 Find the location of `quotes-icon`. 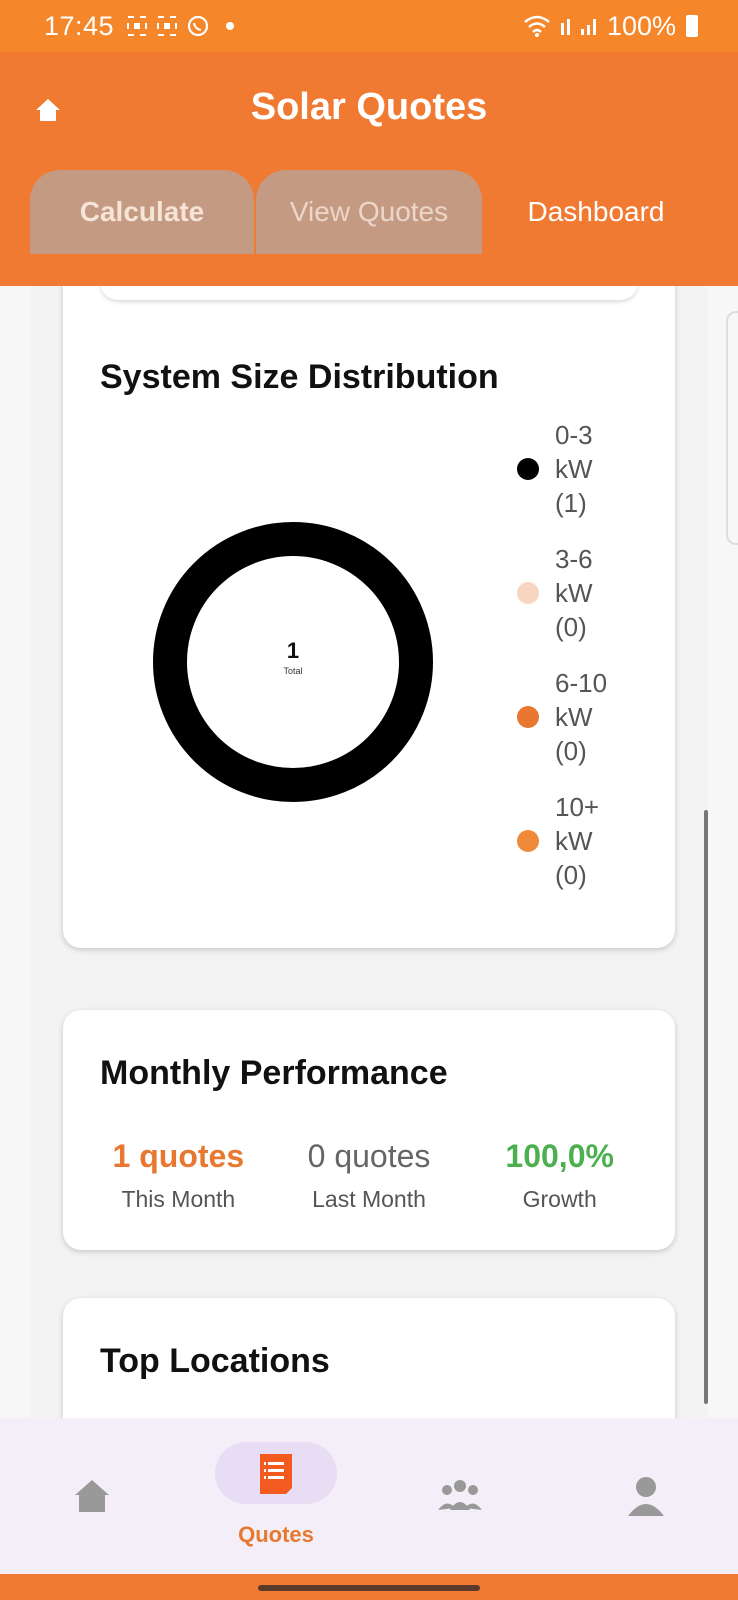

quotes-icon is located at coordinates (276, 1474).